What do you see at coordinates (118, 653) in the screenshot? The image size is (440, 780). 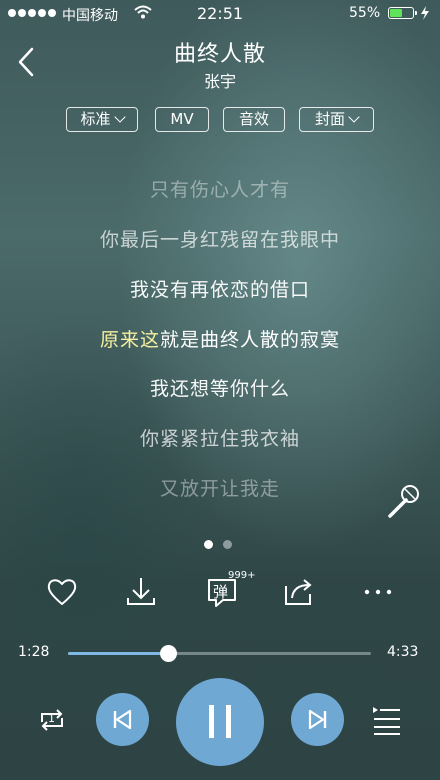 I see `progress-played` at bounding box center [118, 653].